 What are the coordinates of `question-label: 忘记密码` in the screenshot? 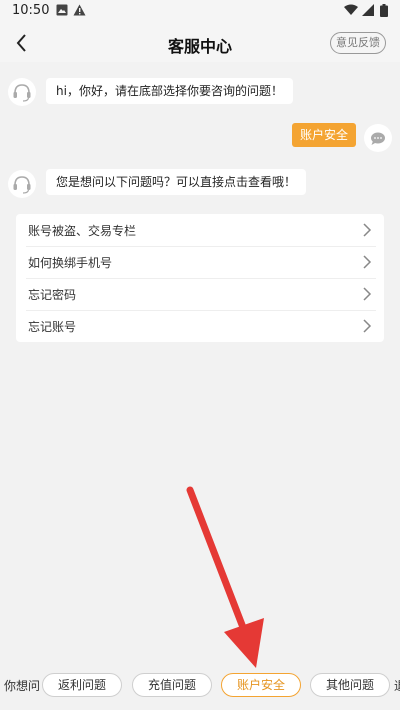 It's located at (52, 295).